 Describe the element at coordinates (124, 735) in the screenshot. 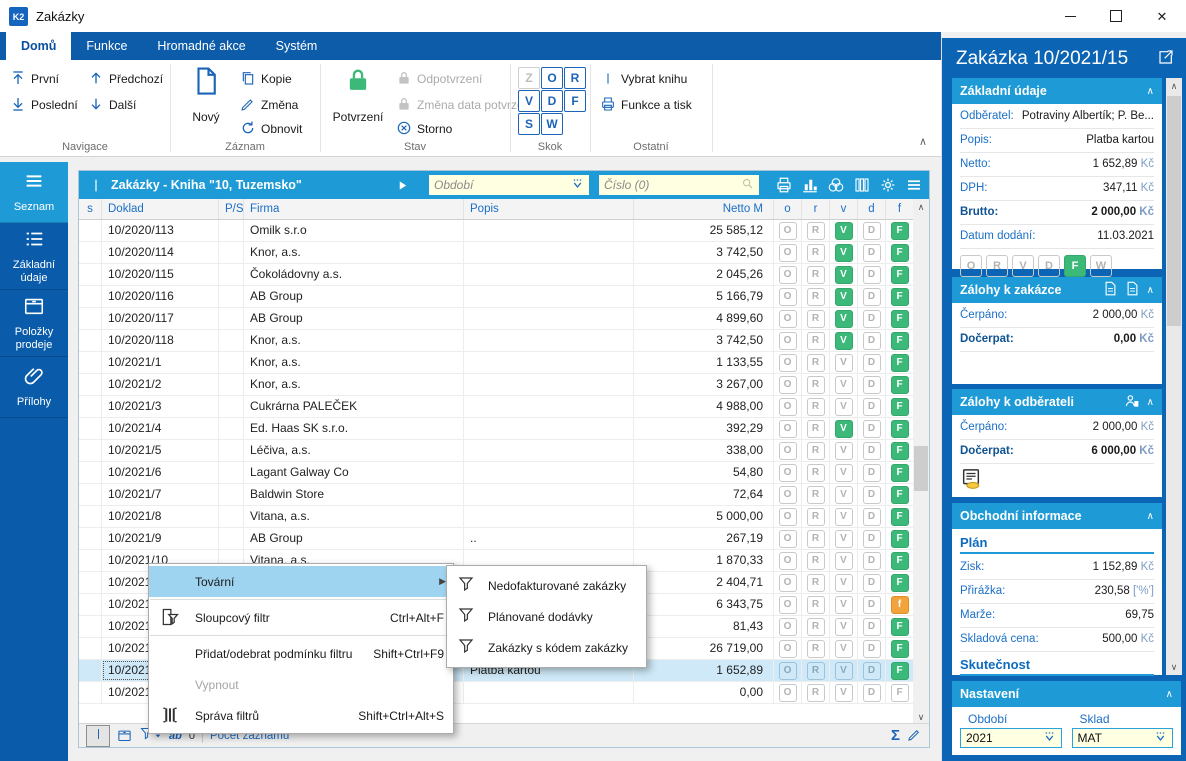

I see `archive-icon` at that location.